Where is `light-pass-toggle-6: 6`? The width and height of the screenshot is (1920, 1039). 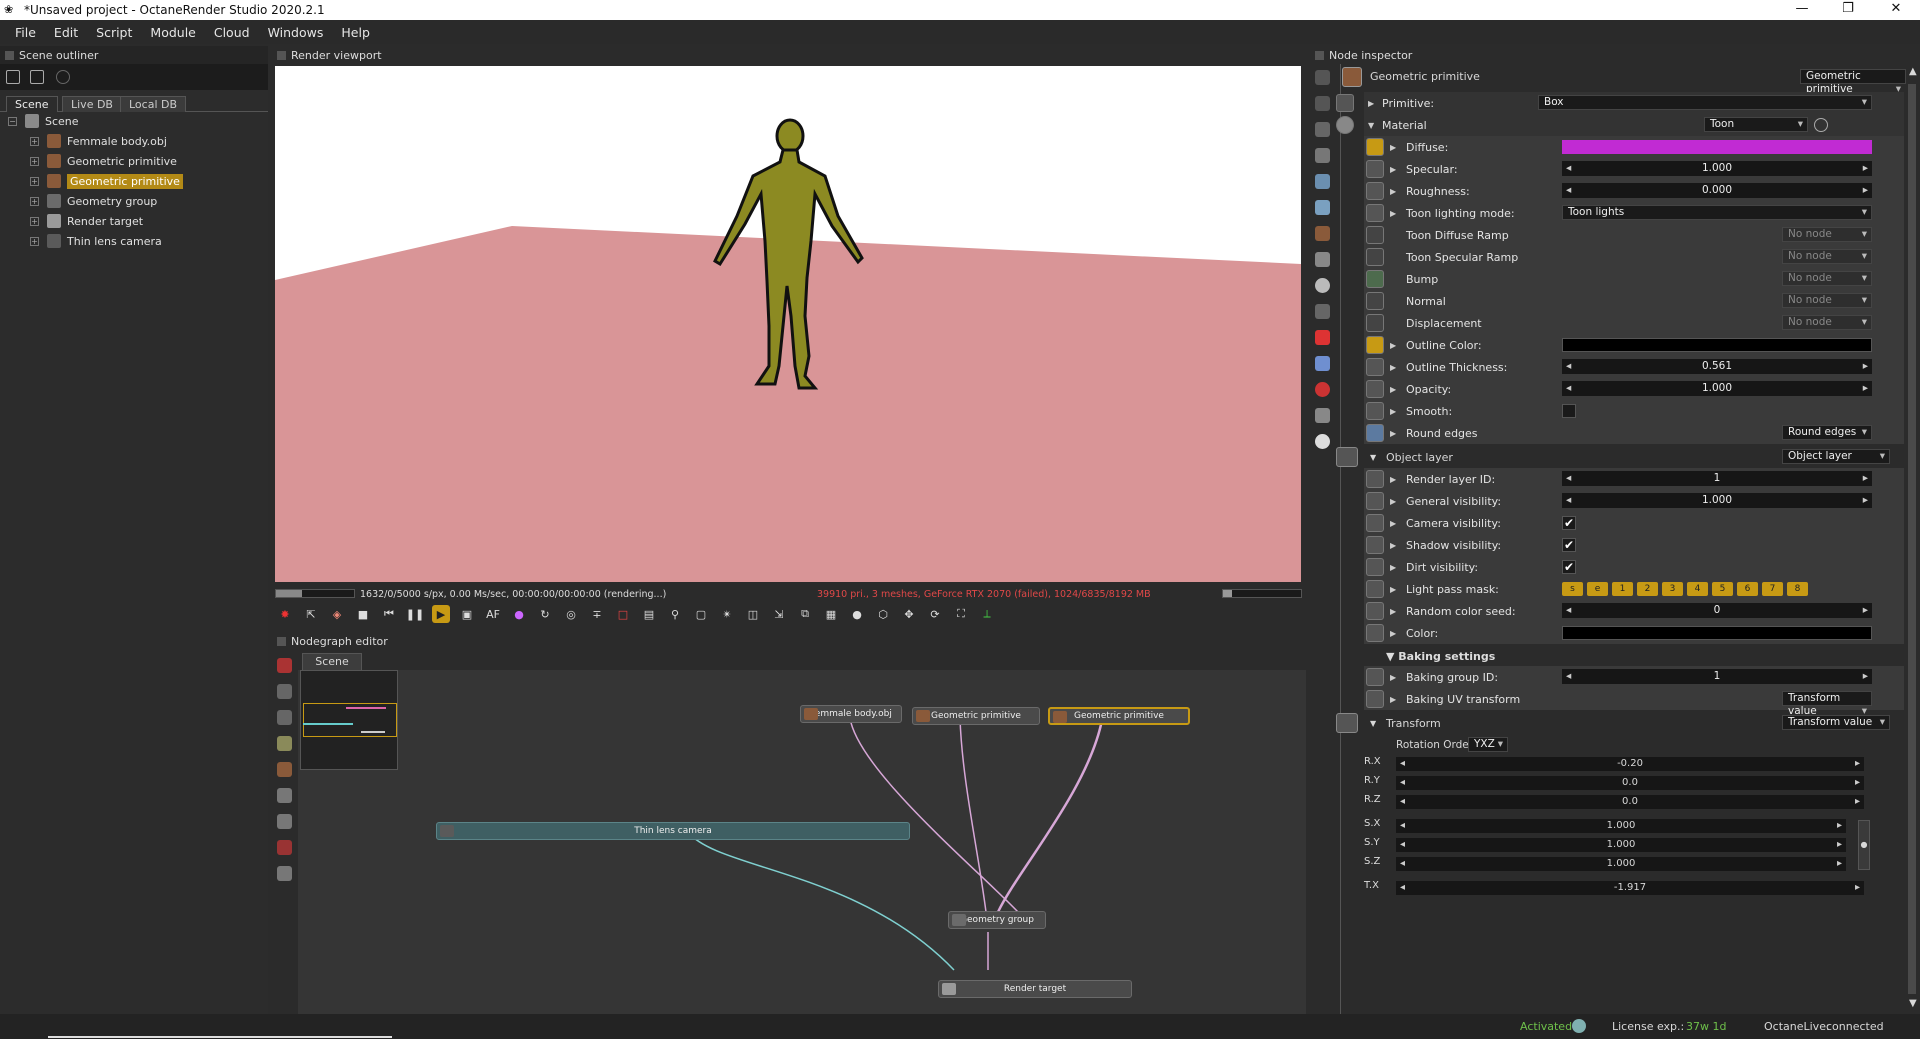 light-pass-toggle-6: 6 is located at coordinates (1747, 589).